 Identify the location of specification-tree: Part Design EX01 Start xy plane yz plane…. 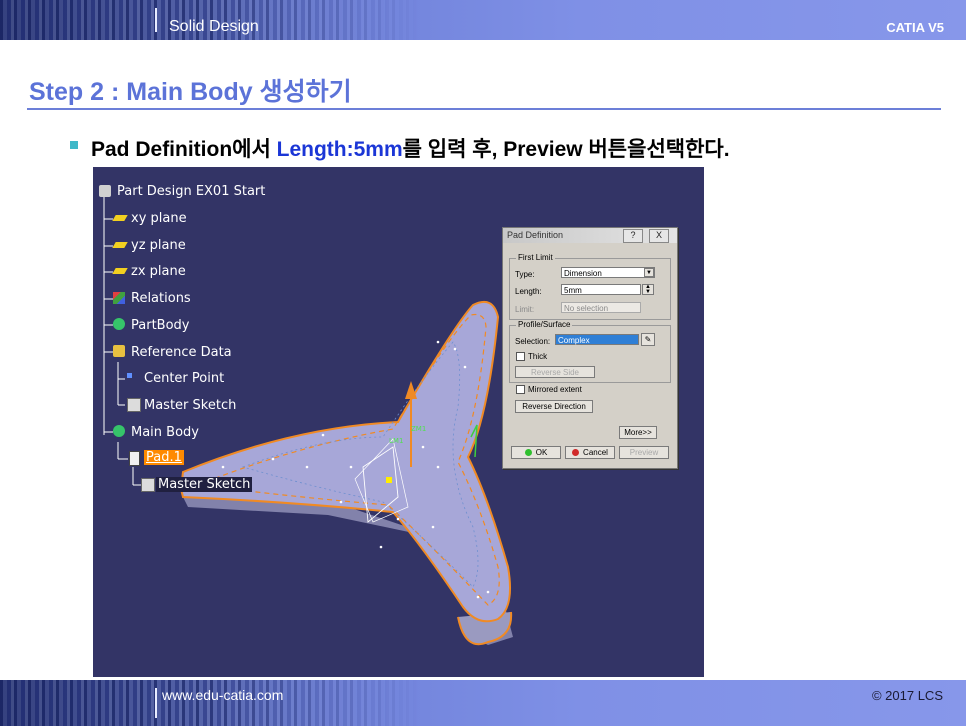
(223, 337).